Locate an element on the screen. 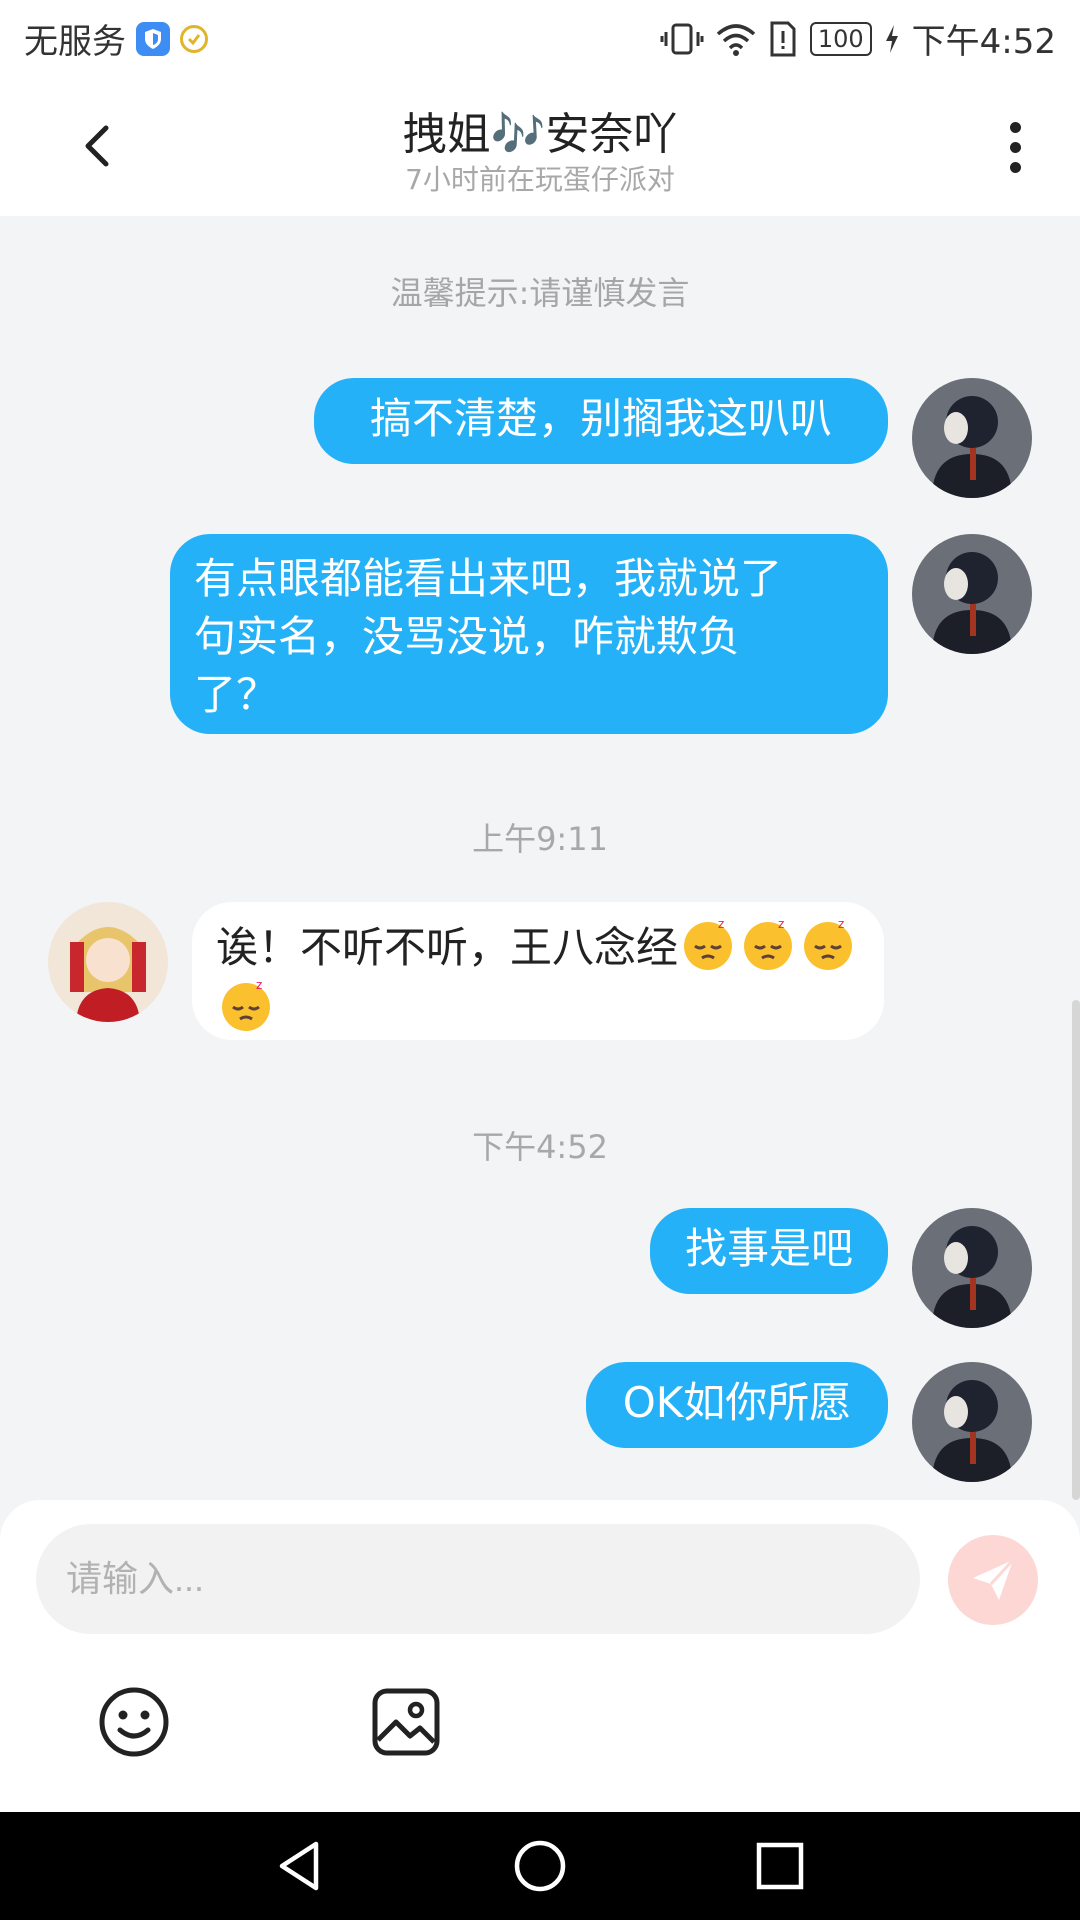 The width and height of the screenshot is (1080, 1920). circle-home-icon is located at coordinates (540, 1866).